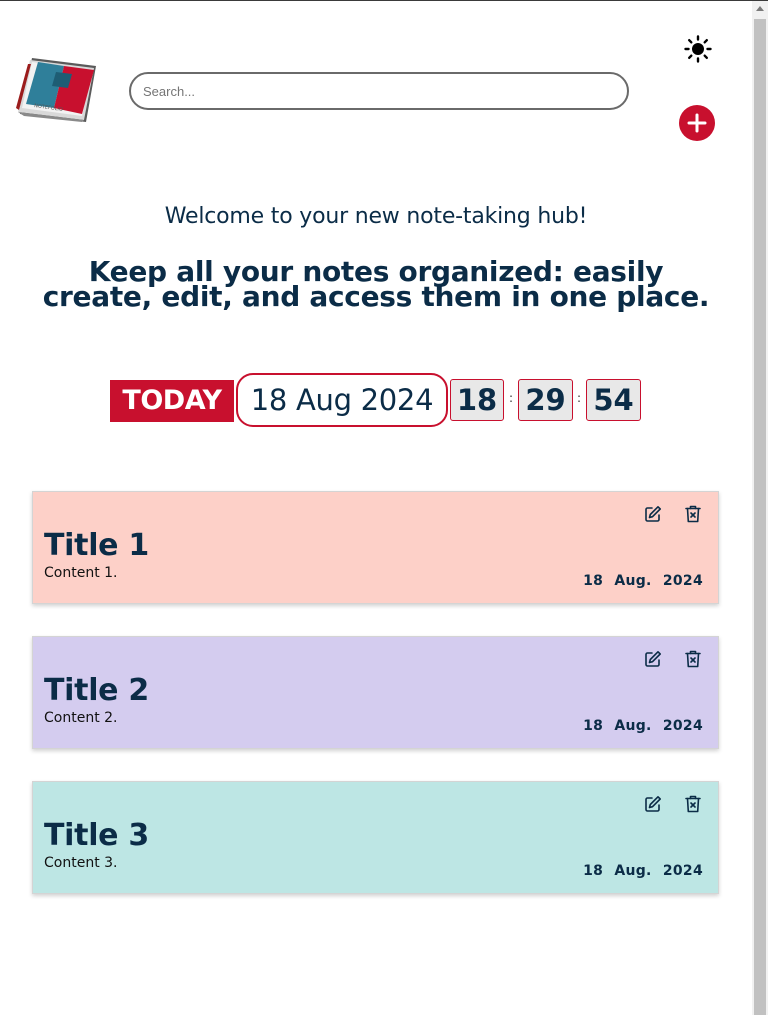  I want to click on note-title: Title 3, so click(96, 835).